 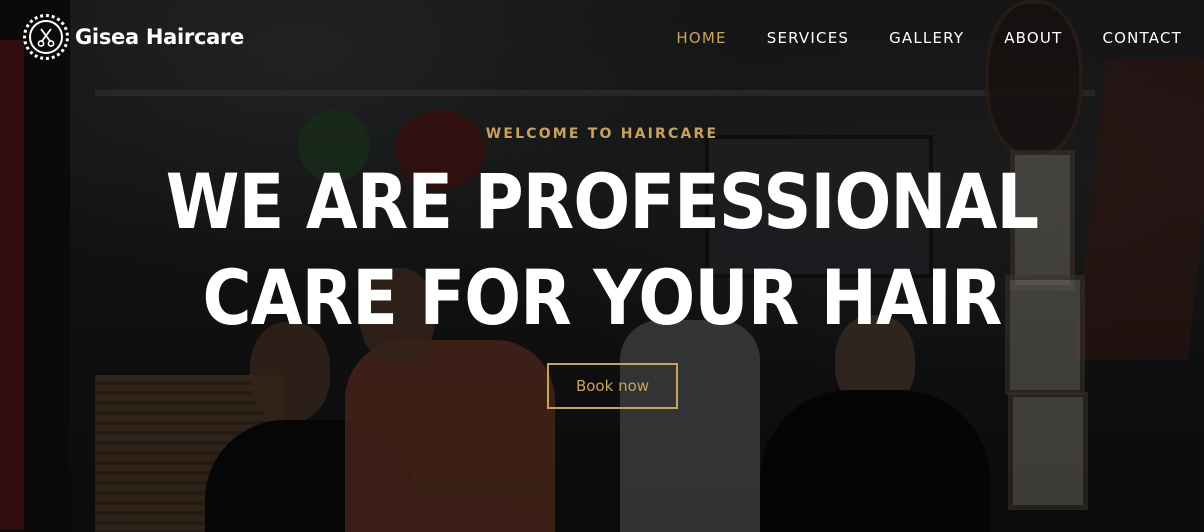 I want to click on book-now-button: Book now, so click(x=612, y=386).